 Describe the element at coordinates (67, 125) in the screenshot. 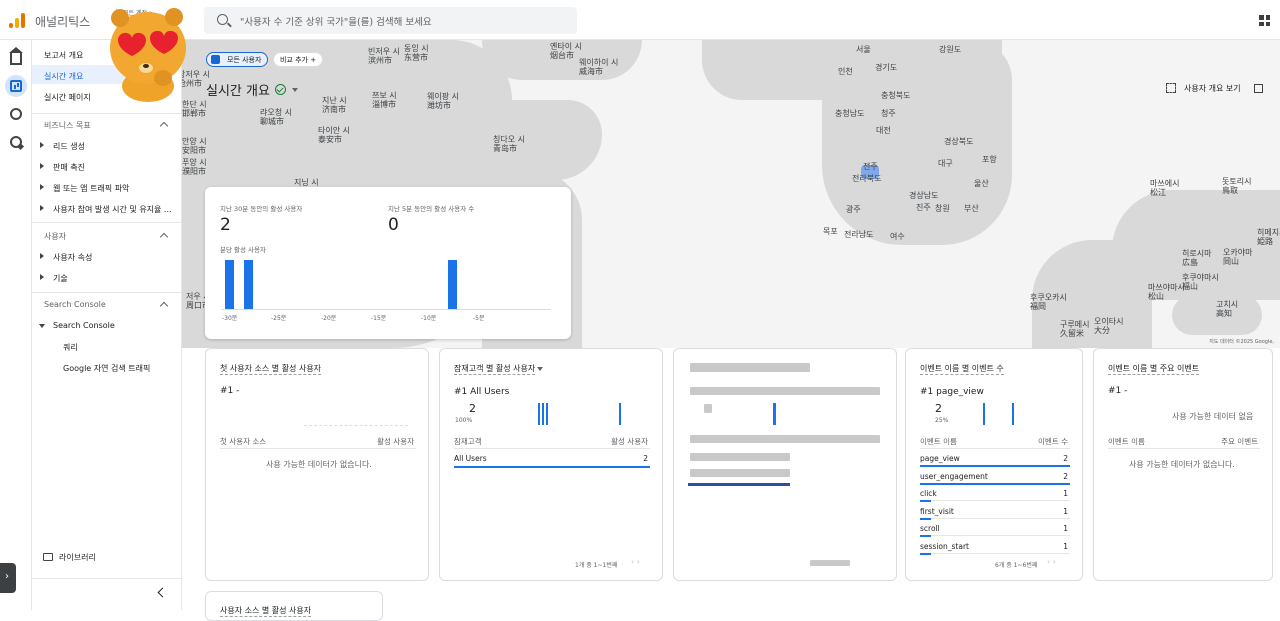

I see `nav-section-business-goals: 비즈니스 목표` at that location.